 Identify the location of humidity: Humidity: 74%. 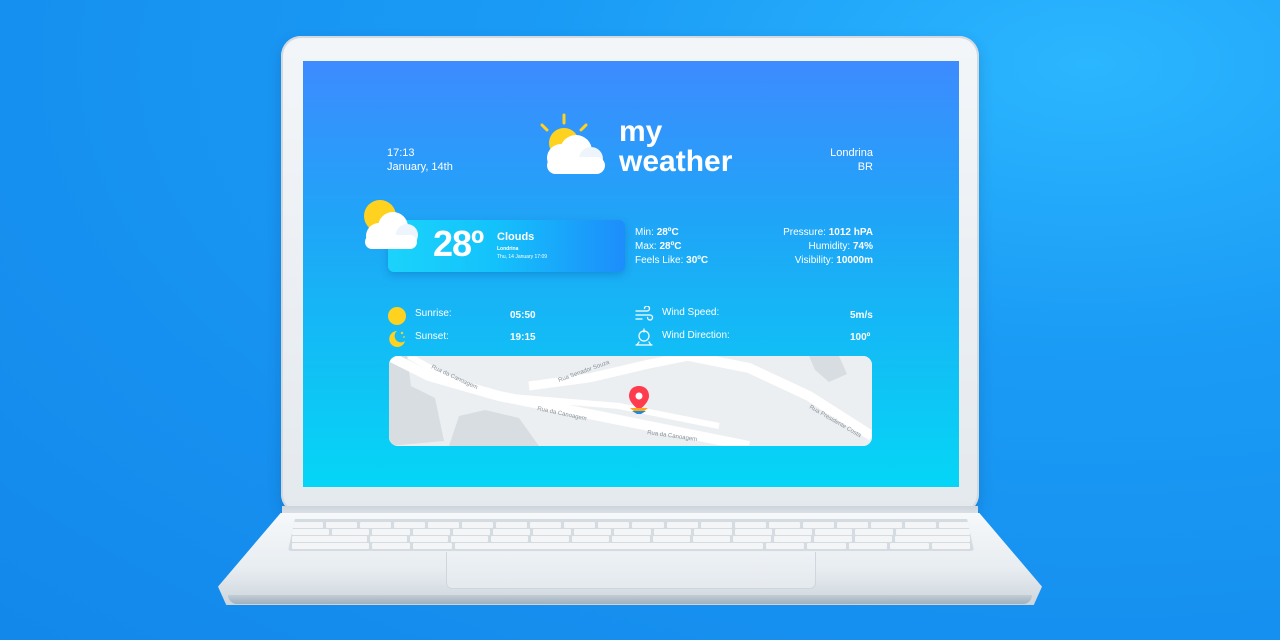
(840, 246).